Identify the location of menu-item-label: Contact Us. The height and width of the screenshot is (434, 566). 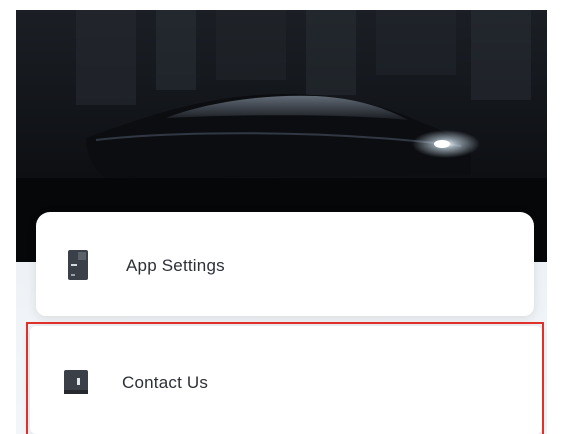
(165, 382).